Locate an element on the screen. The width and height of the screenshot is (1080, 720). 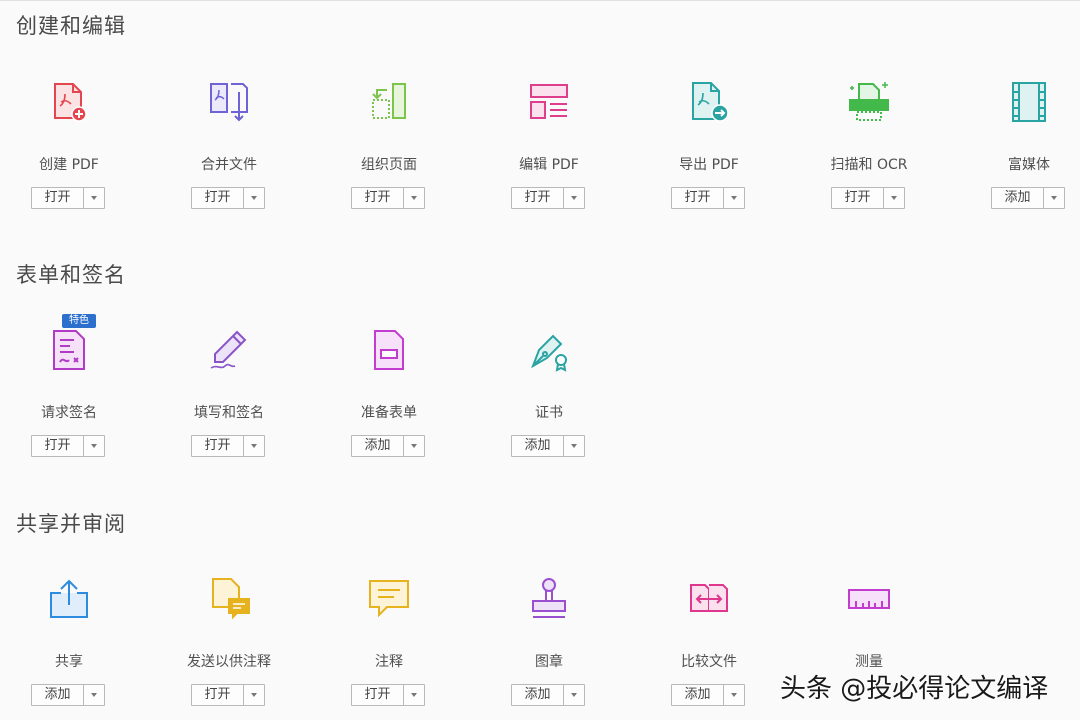
rich-media-icon is located at coordinates (1029, 102).